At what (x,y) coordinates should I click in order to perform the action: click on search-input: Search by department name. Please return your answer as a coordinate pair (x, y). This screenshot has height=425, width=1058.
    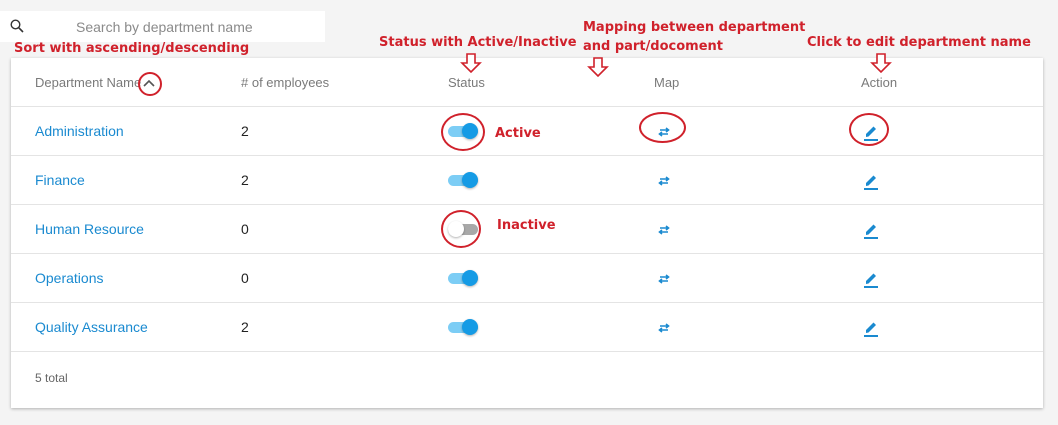
    Looking at the image, I should click on (164, 27).